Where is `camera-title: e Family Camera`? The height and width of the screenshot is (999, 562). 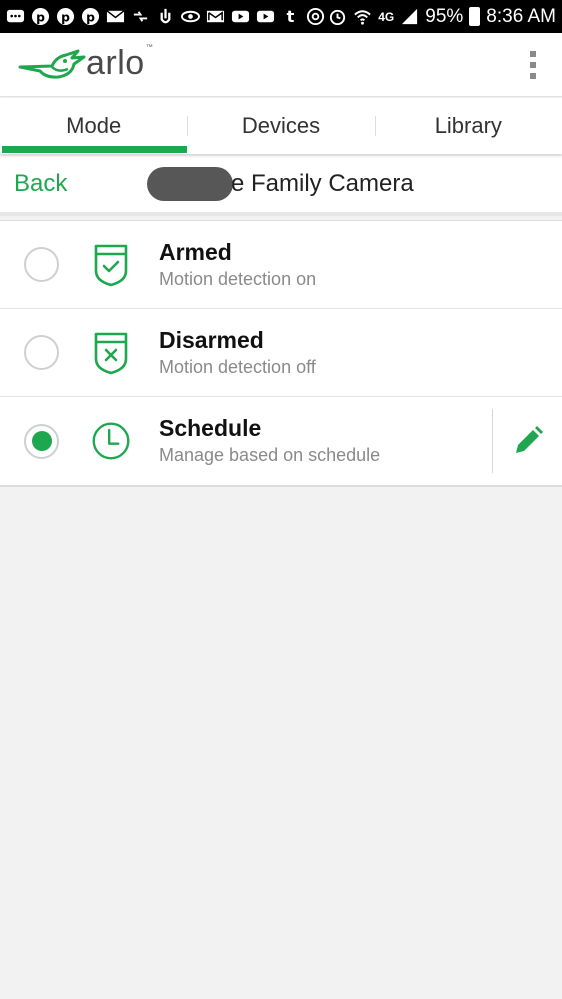
camera-title: e Family Camera is located at coordinates (280, 184).